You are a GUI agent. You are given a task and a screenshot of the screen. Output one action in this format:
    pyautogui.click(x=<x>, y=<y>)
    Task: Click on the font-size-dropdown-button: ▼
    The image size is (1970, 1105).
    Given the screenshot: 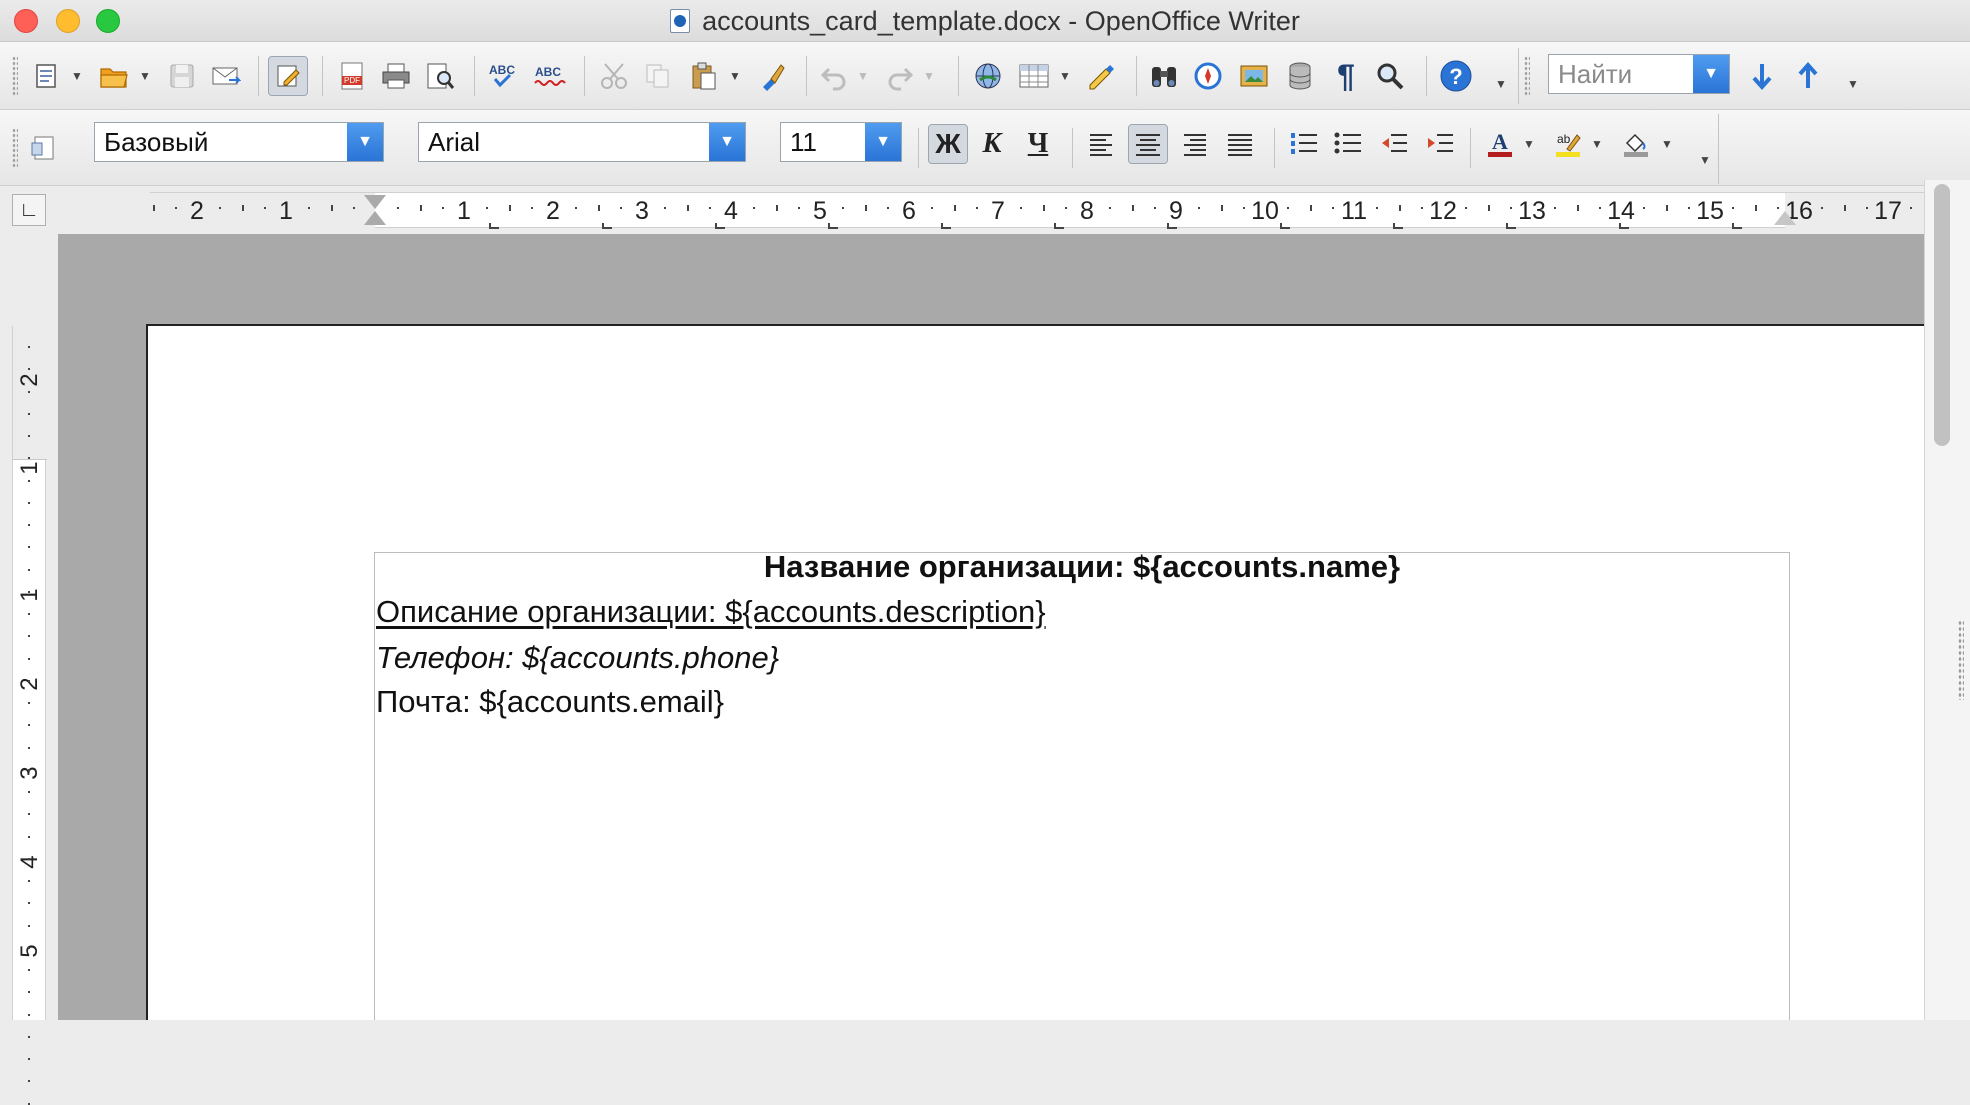 What is the action you would take?
    pyautogui.click(x=883, y=142)
    